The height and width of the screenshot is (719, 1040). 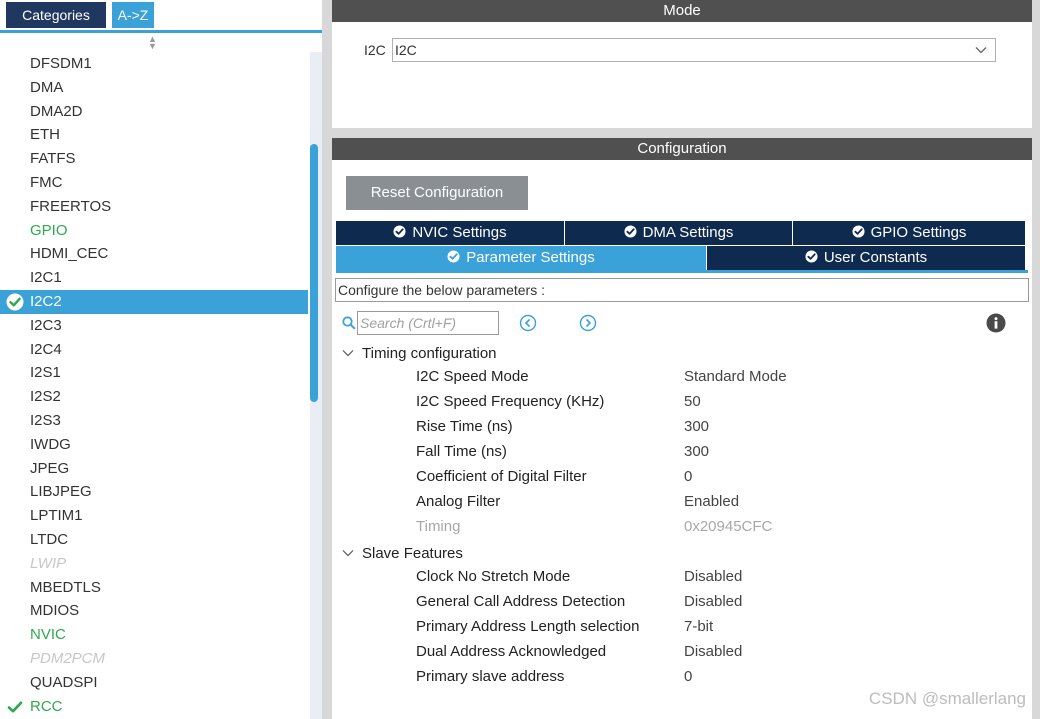 I want to click on param-name: Fall Time (ns), so click(x=461, y=451).